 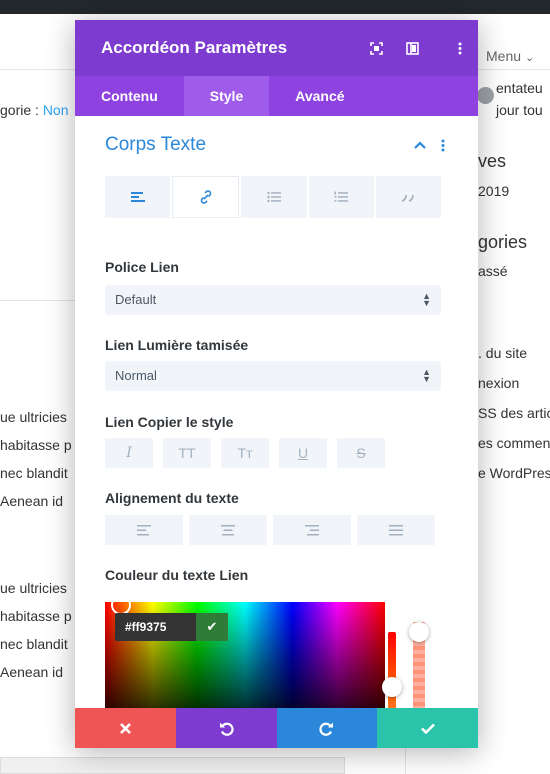 What do you see at coordinates (171, 627) in the screenshot?
I see `hex-input: #ff9375 ✔` at bounding box center [171, 627].